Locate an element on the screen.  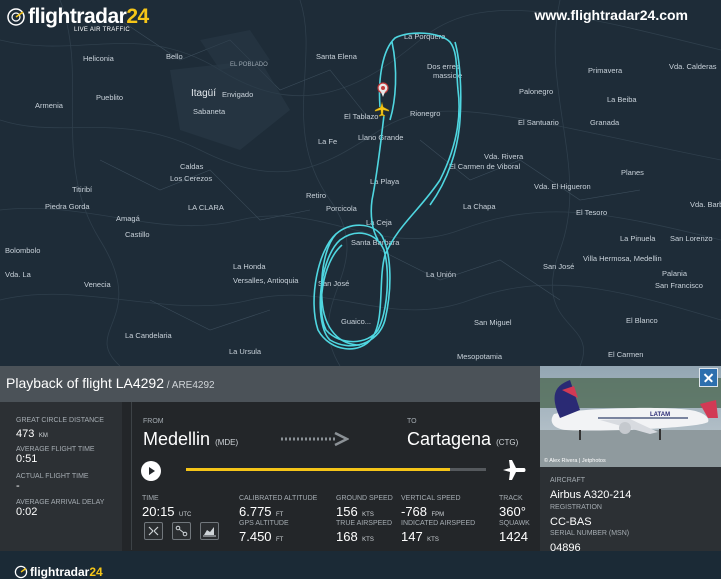
aircraft-icon is located at coordinates (382, 109).